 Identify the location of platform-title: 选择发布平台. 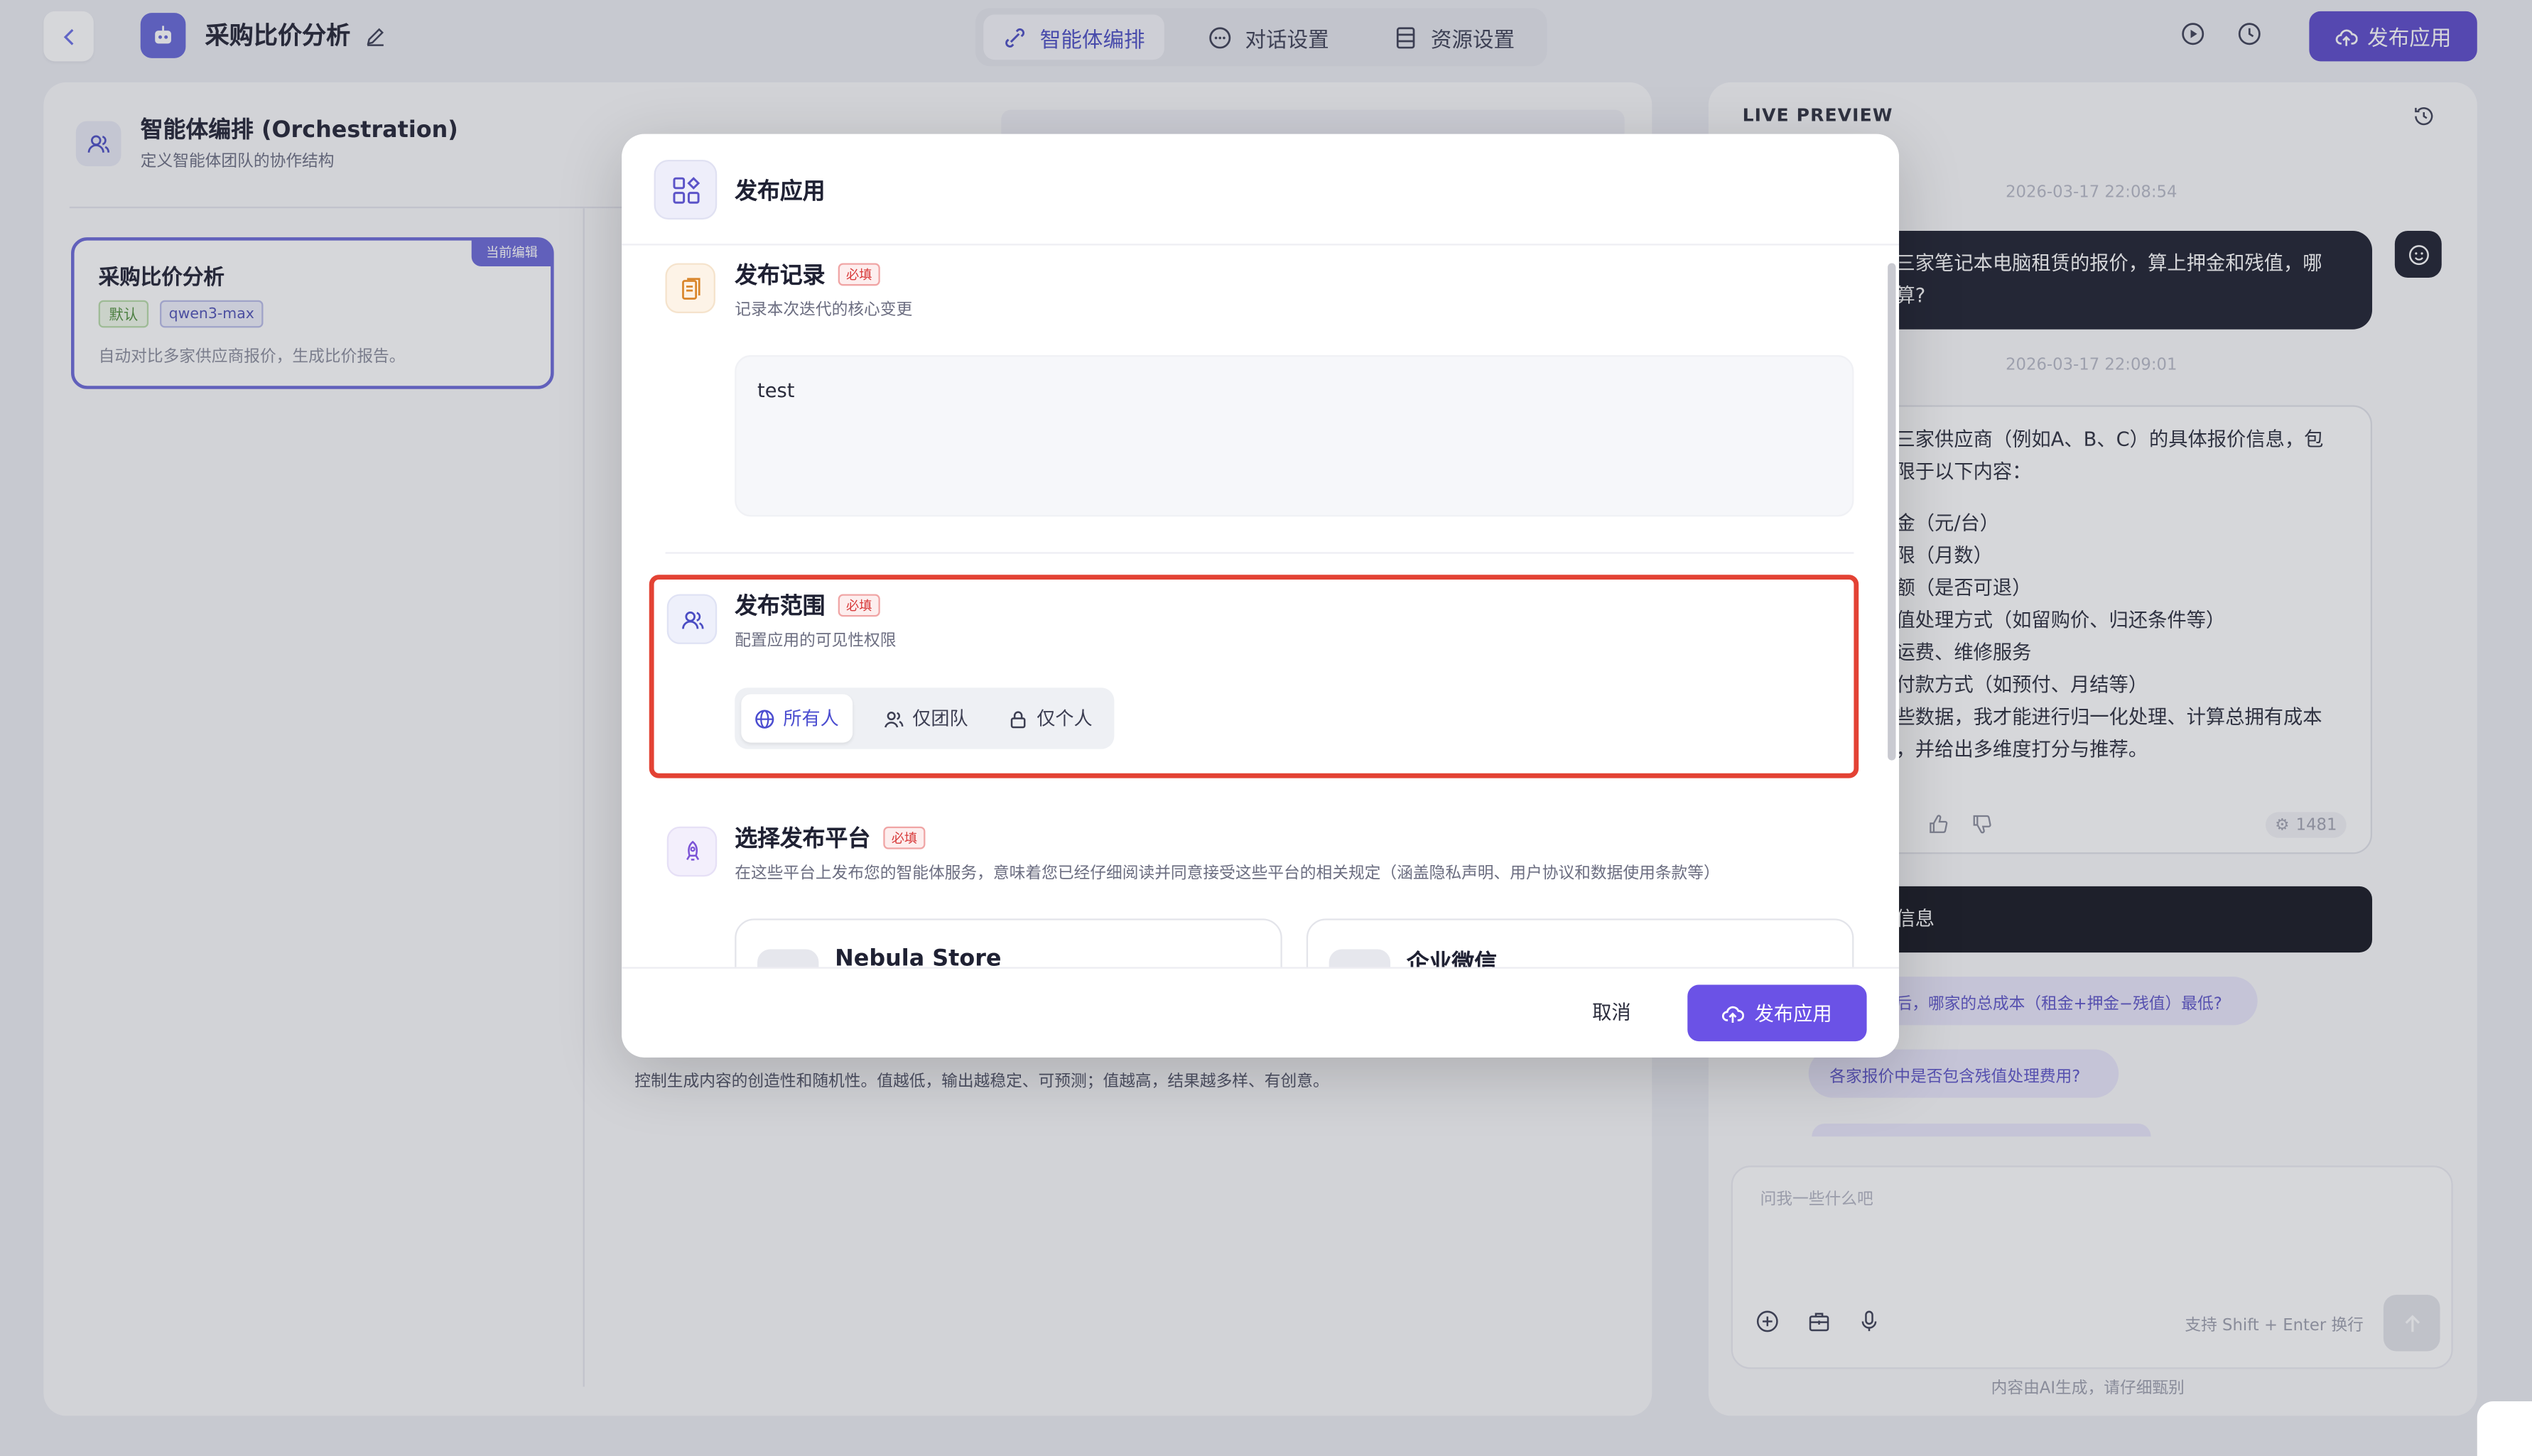
(803, 840).